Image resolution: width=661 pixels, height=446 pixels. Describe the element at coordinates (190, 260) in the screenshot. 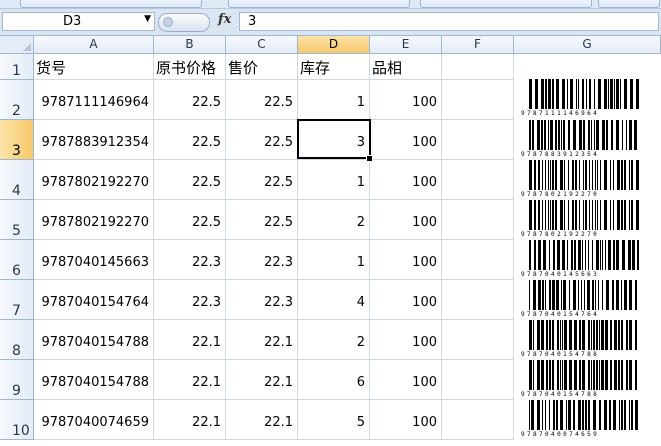

I see `cell-b6: 22.3` at that location.